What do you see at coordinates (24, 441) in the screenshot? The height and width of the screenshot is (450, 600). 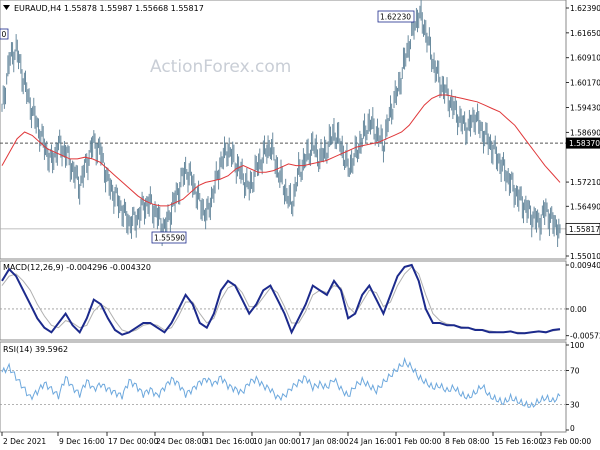 I see `x-tick-label: 2 Dec 2021` at bounding box center [24, 441].